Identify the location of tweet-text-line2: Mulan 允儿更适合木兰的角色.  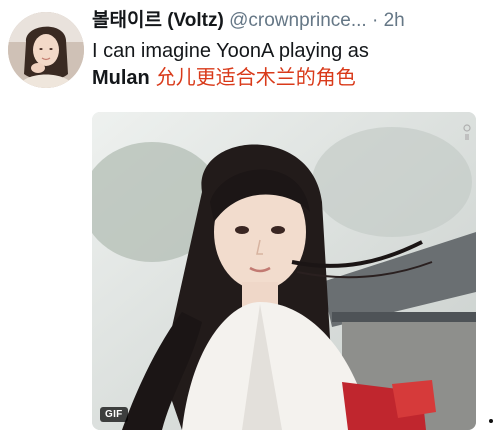
(291, 78).